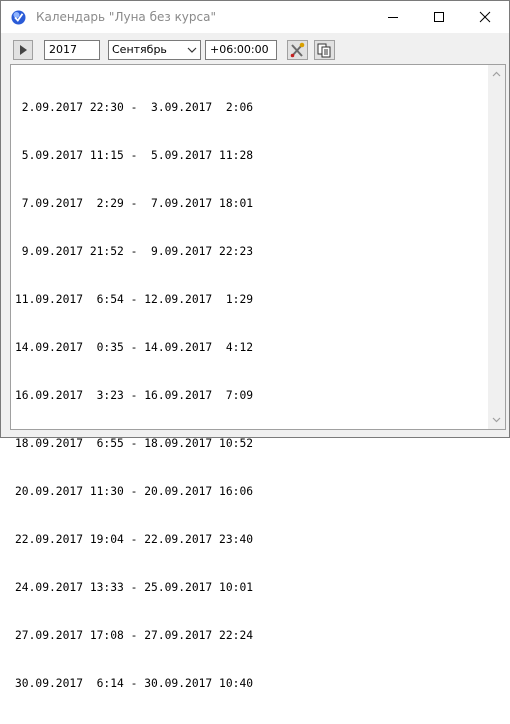 This screenshot has width=510, height=724. I want to click on scroll-up-icon, so click(496, 74).